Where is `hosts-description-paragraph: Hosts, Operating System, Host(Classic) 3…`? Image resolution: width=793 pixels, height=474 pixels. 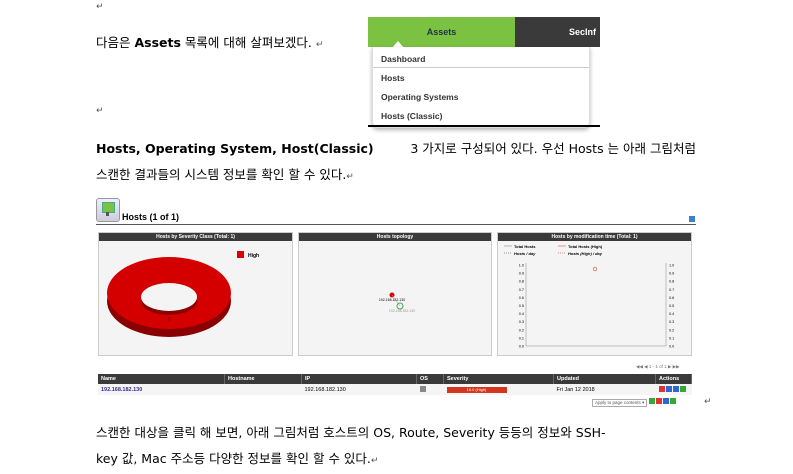 hosts-description-paragraph: Hosts, Operating System, Host(Classic) 3… is located at coordinates (396, 163).